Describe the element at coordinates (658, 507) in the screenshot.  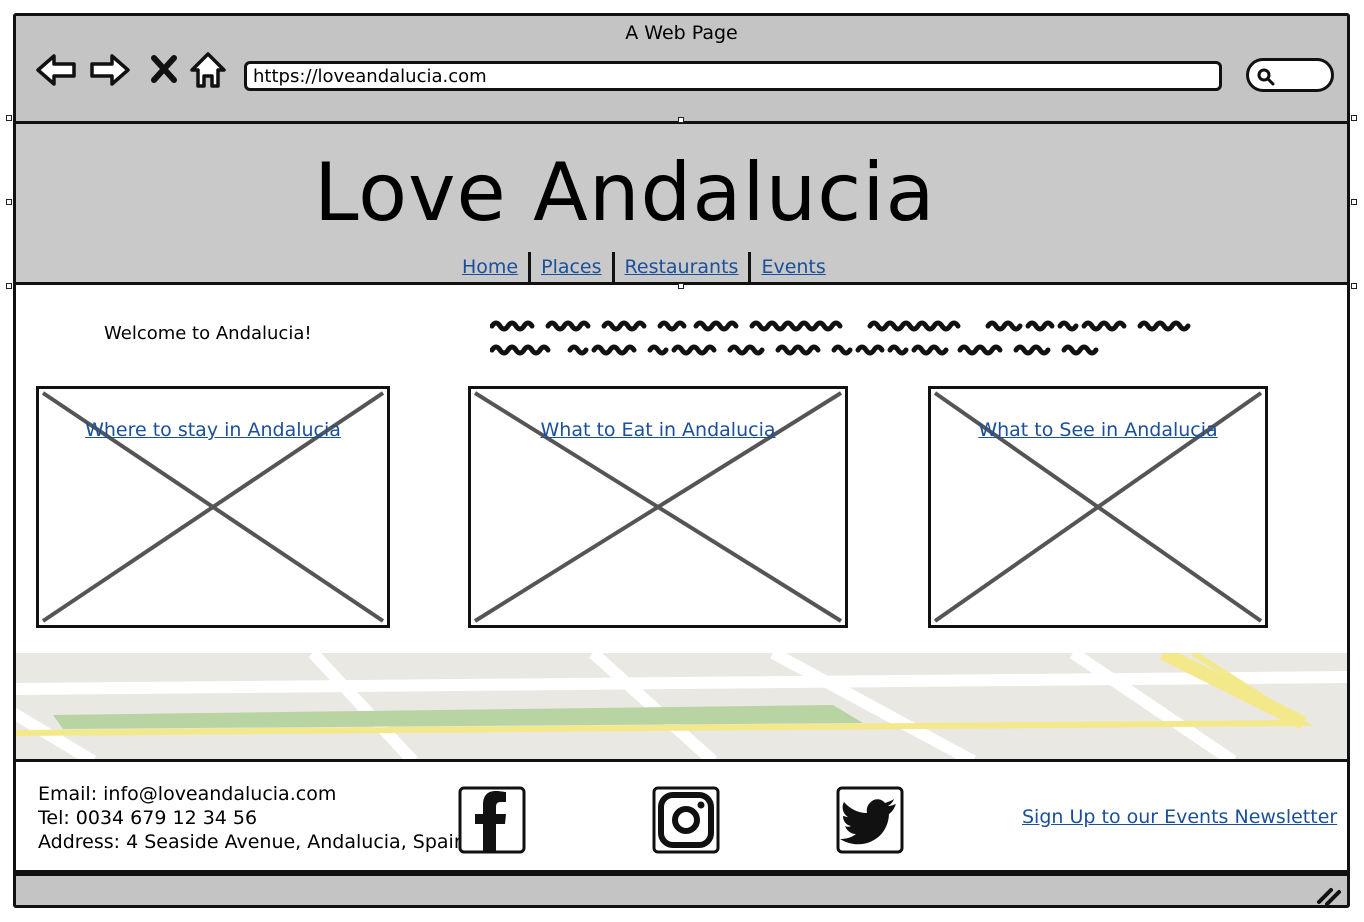
I see `eat-card: What to Eat in Andalucia` at that location.